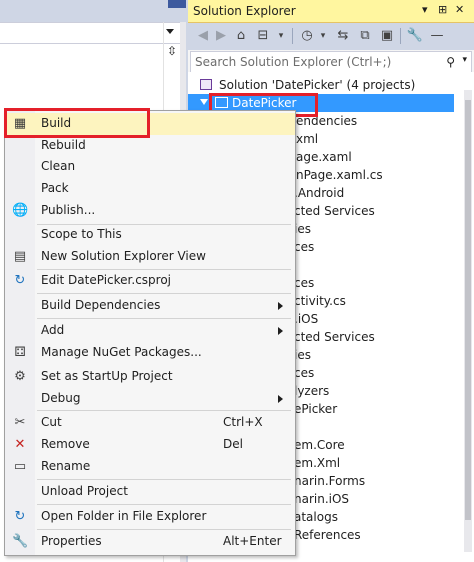 This screenshot has width=474, height=562. What do you see at coordinates (20, 280) in the screenshot?
I see `edit-refresh-icon: ↻` at bounding box center [20, 280].